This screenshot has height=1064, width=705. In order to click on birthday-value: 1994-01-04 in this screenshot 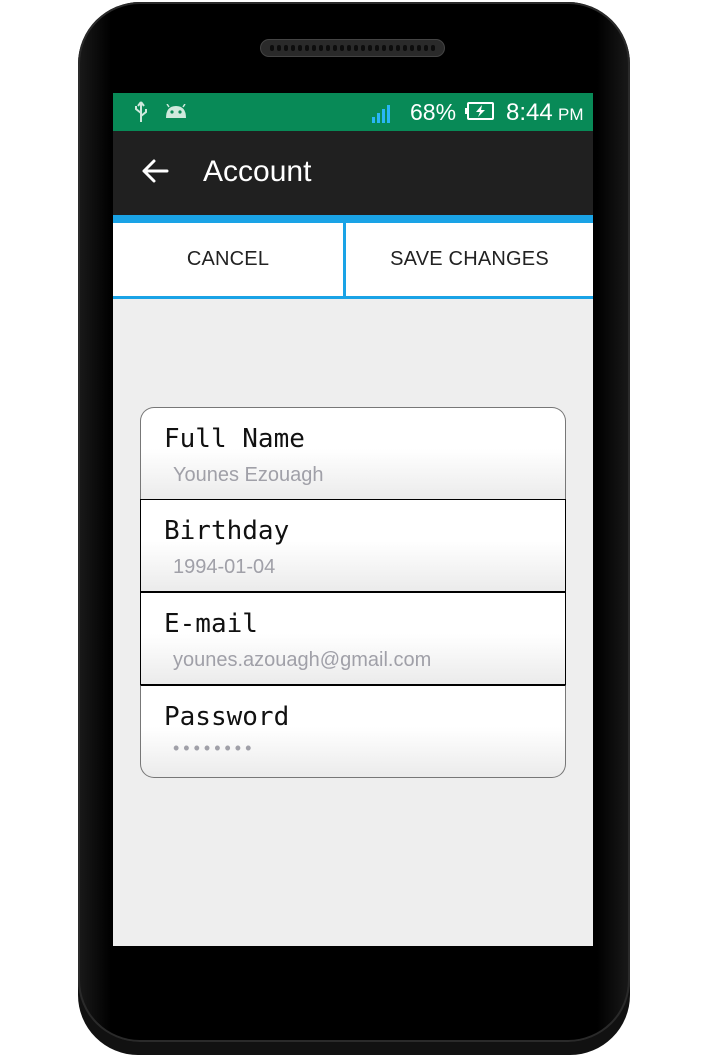, I will do `click(224, 567)`.